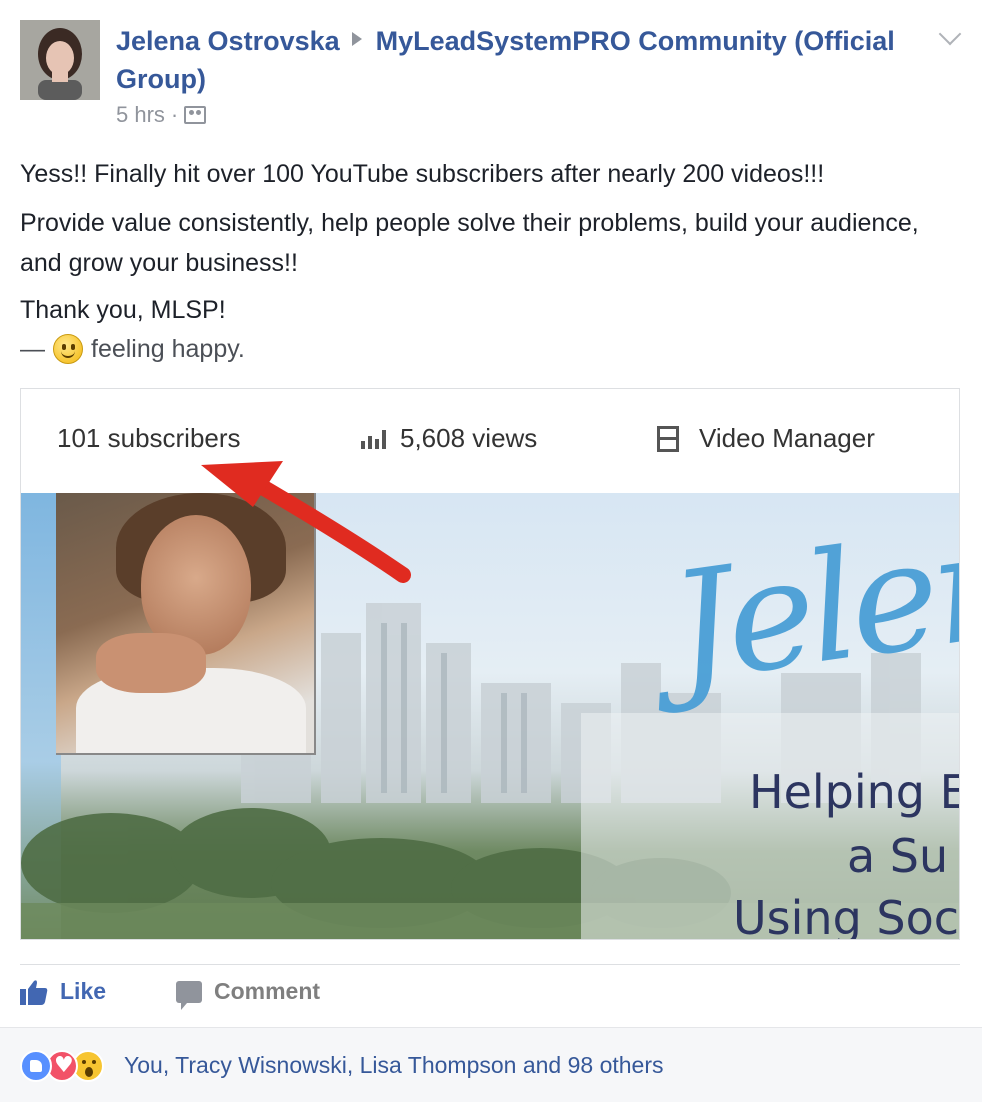  I want to click on comment-button: Comment, so click(248, 994).